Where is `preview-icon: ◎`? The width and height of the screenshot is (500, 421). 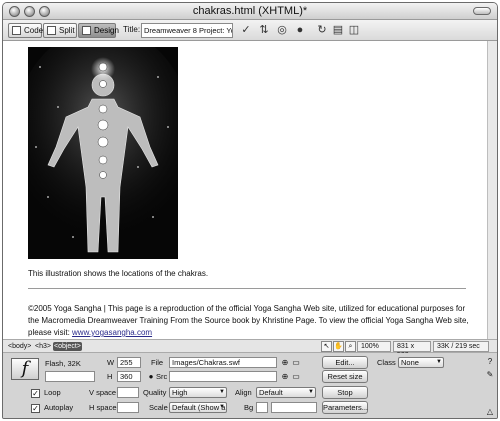
preview-icon: ◎ is located at coordinates (282, 30).